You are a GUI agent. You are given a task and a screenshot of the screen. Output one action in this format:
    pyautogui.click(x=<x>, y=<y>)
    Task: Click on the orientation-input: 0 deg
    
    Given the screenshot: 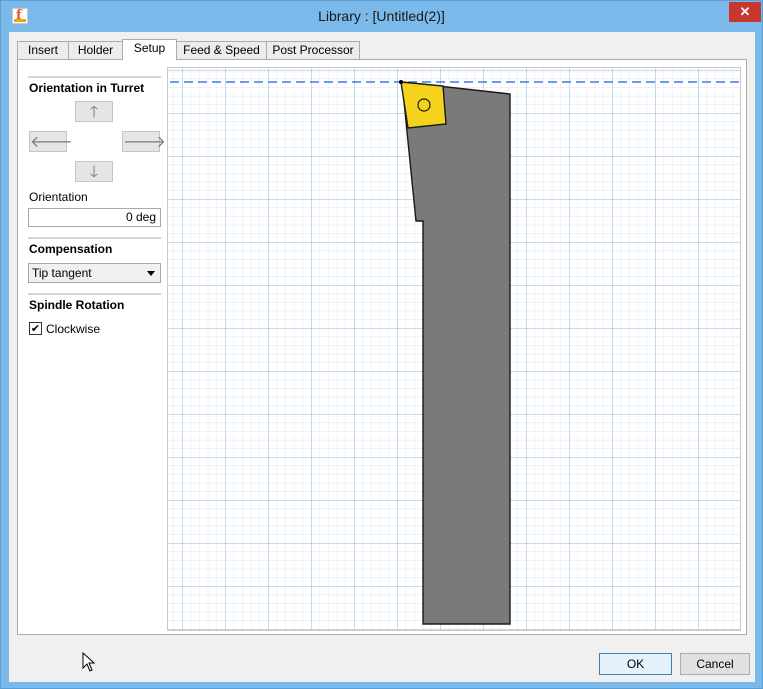 What is the action you would take?
    pyautogui.click(x=94, y=217)
    